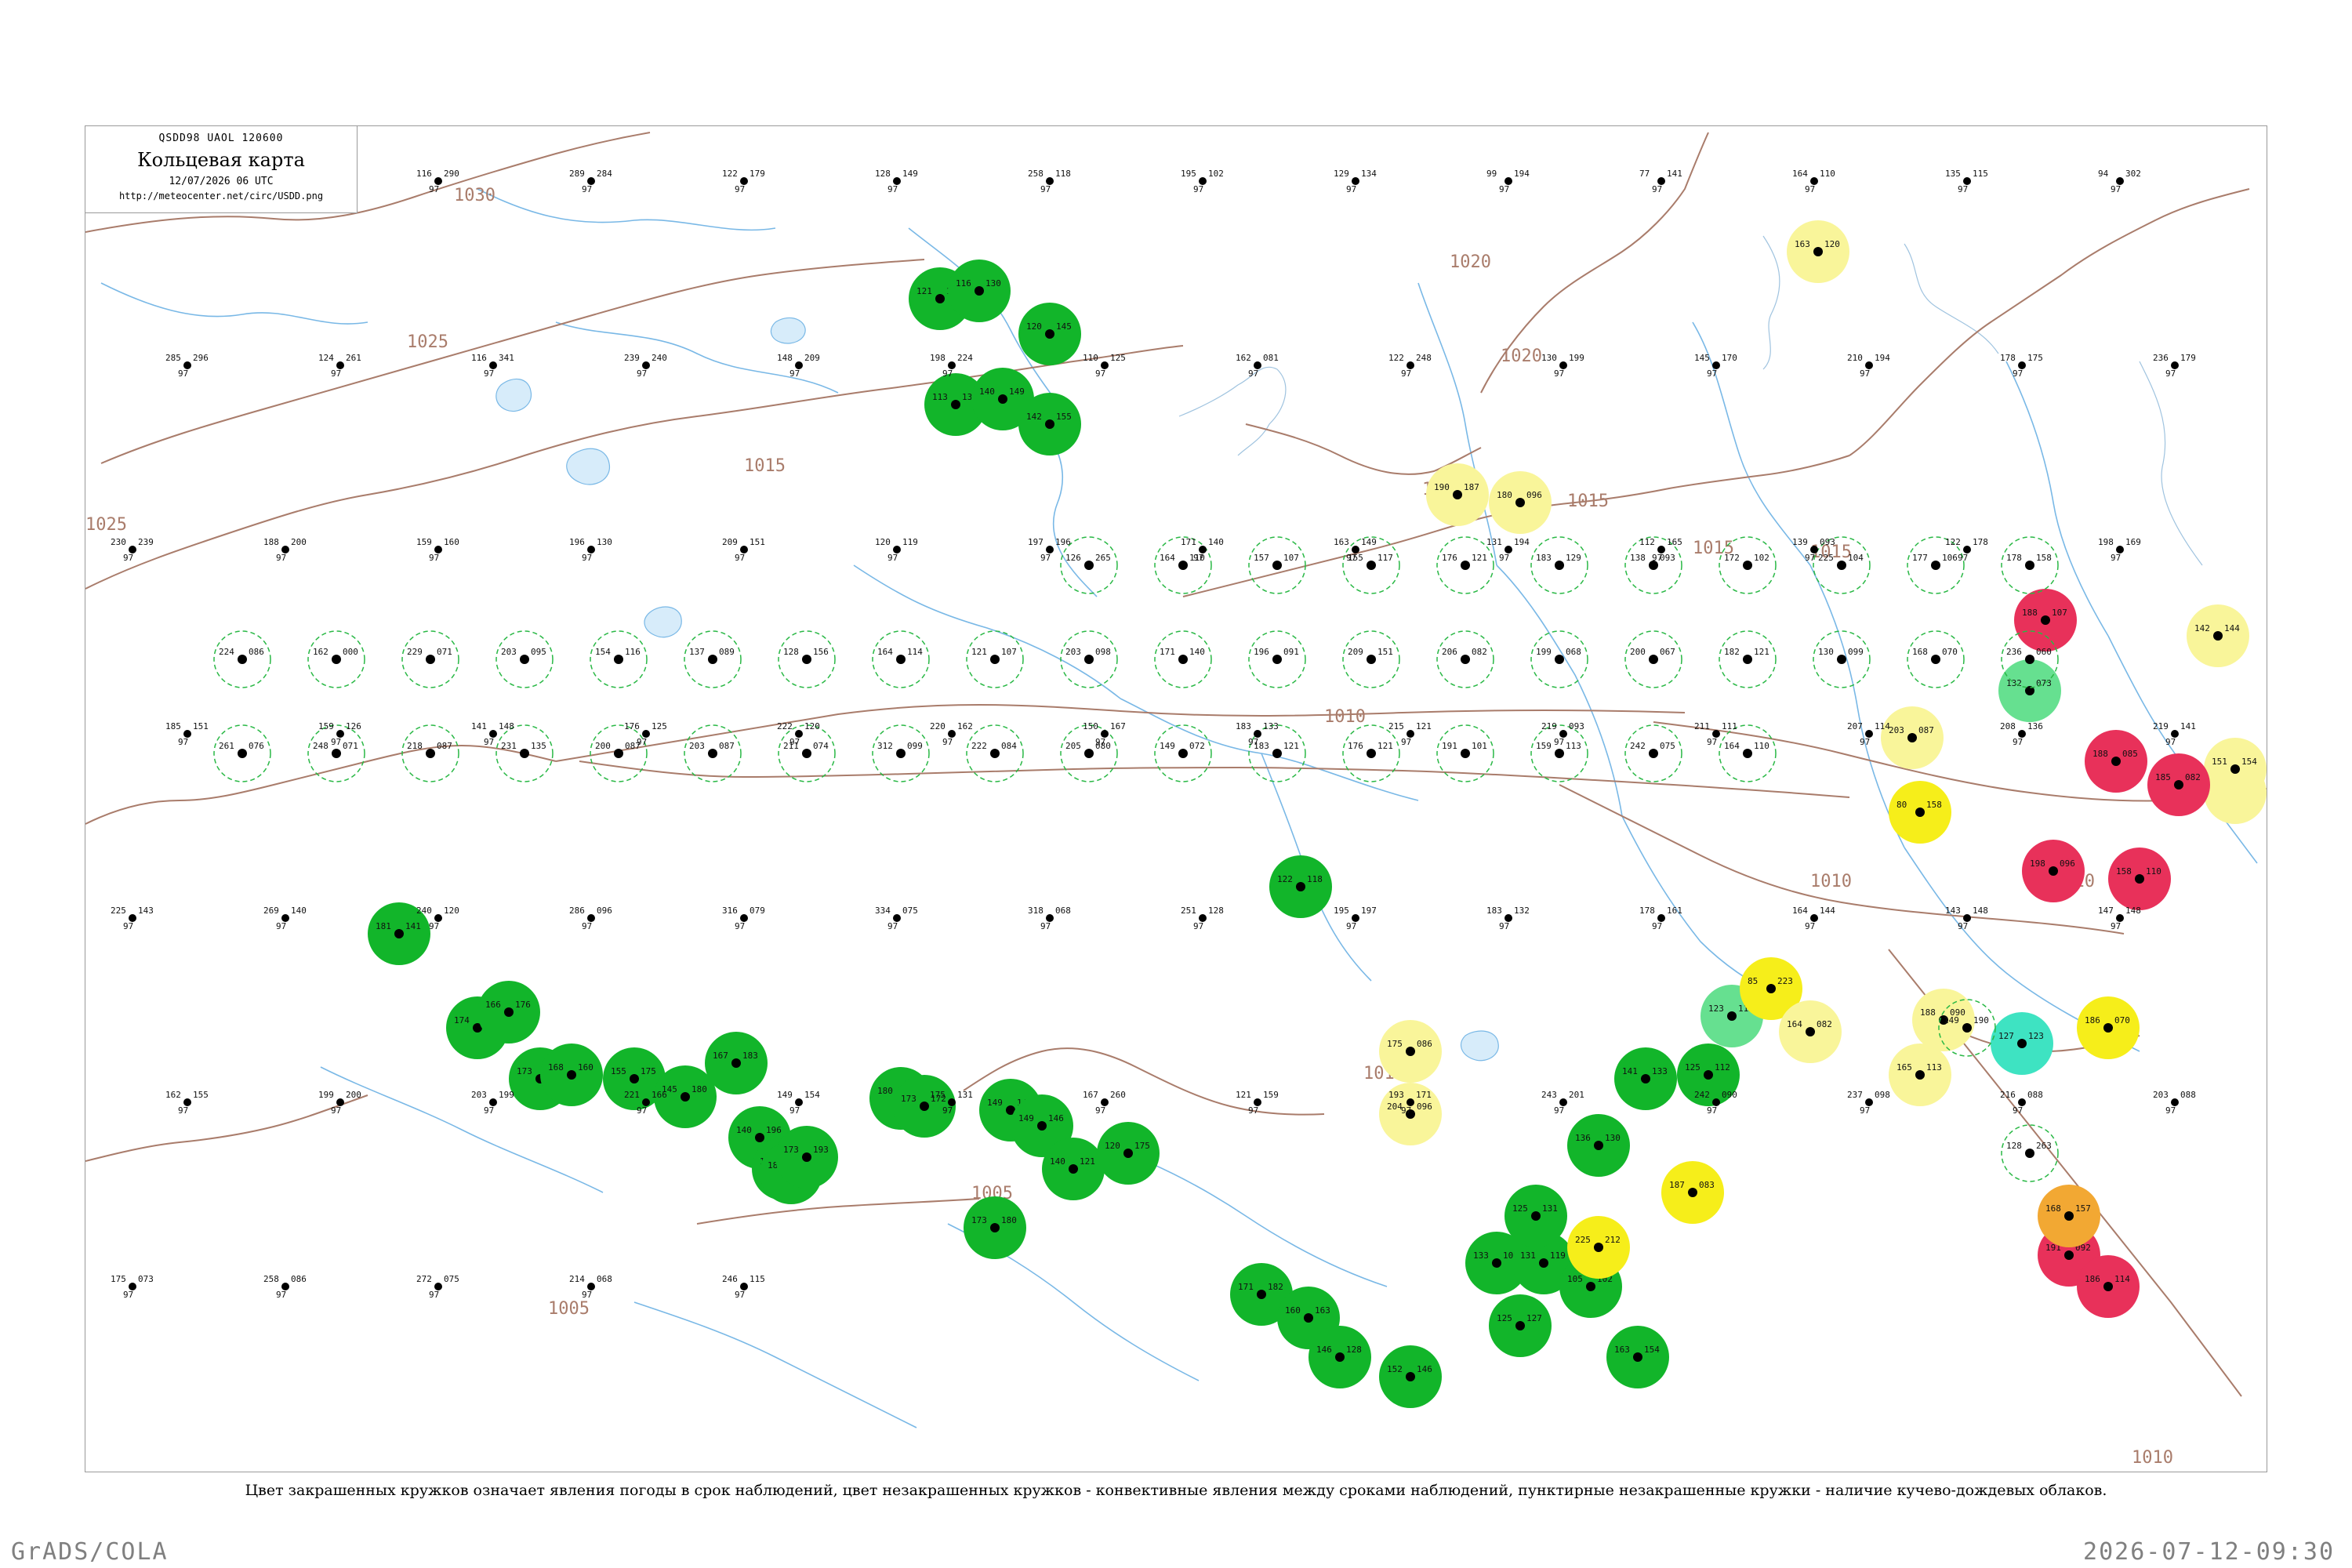 The width and height of the screenshot is (2352, 1568). What do you see at coordinates (1920, 1075) in the screenshot?
I see `station-marker: 165 113` at bounding box center [1920, 1075].